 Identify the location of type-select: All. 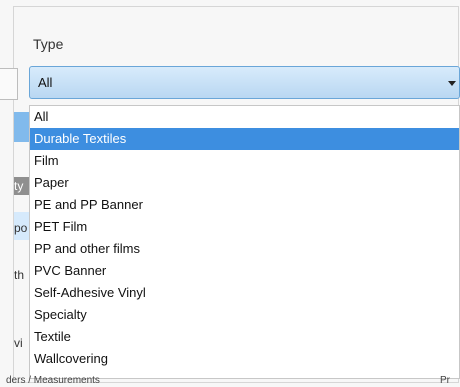
(244, 82).